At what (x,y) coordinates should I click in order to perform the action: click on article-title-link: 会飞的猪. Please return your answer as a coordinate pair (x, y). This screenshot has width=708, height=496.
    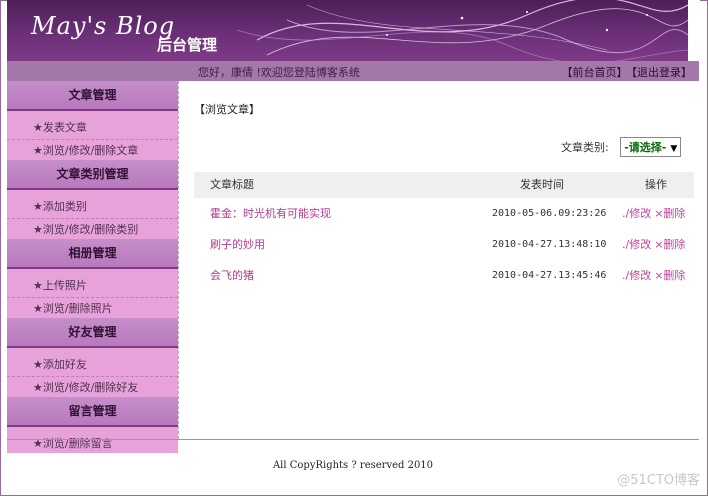
    Looking at the image, I should click on (232, 275).